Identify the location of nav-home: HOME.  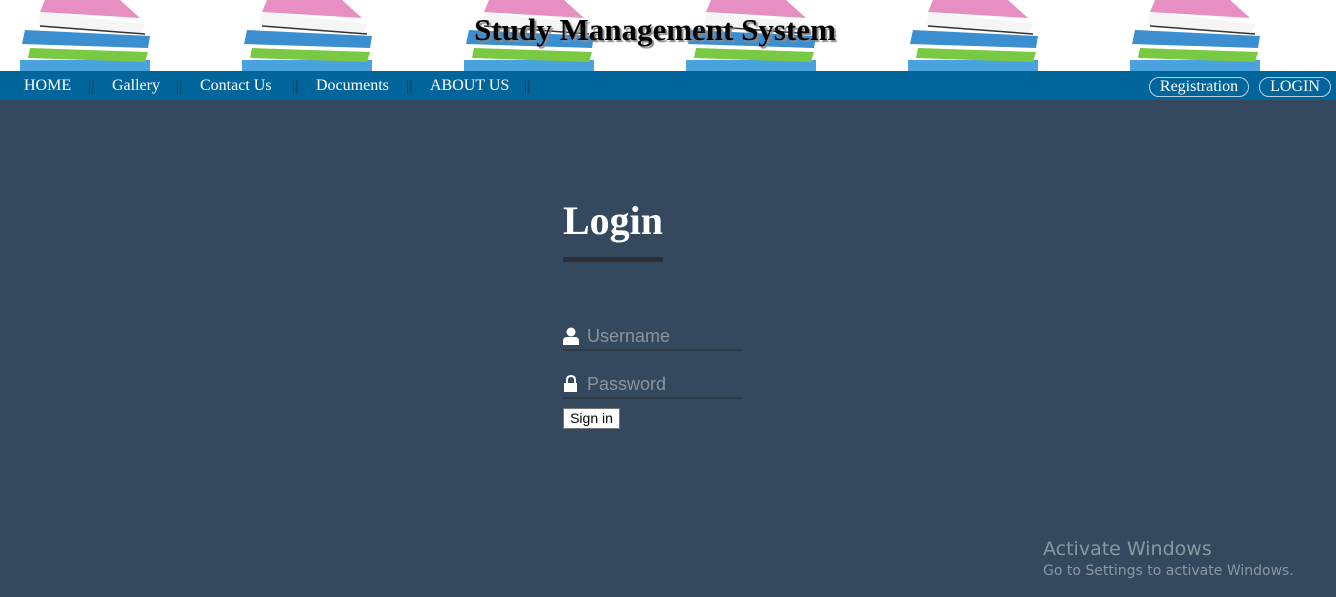
(47, 86).